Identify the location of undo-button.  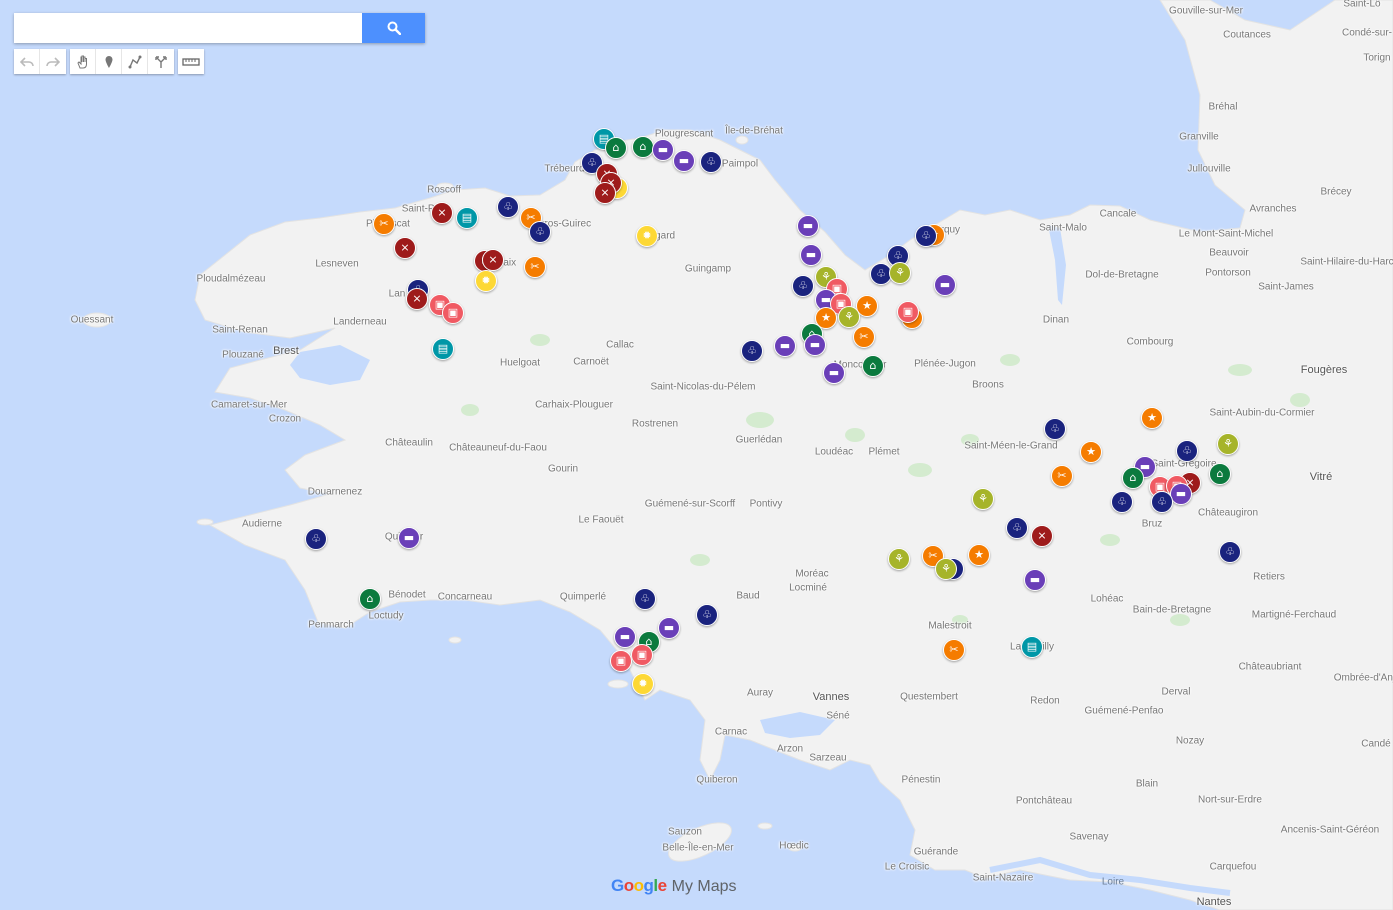
(27, 61).